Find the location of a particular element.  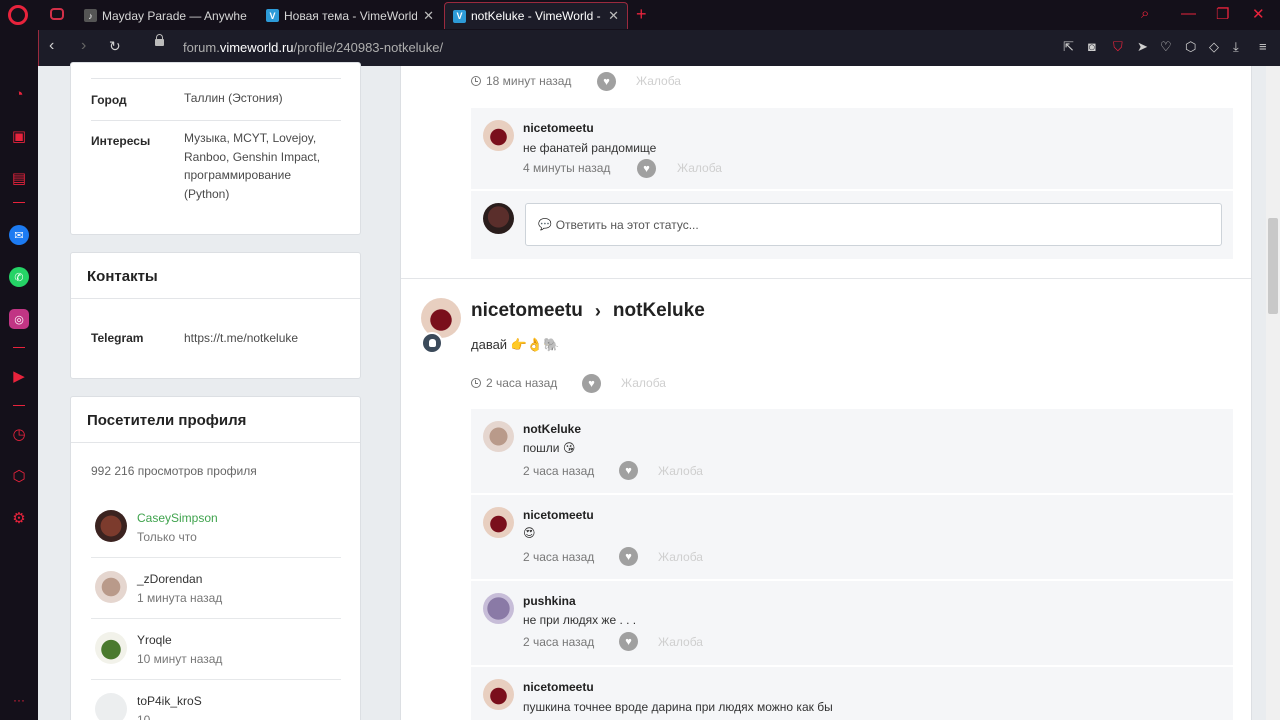

arrow-right-icon: › is located at coordinates (597, 310).